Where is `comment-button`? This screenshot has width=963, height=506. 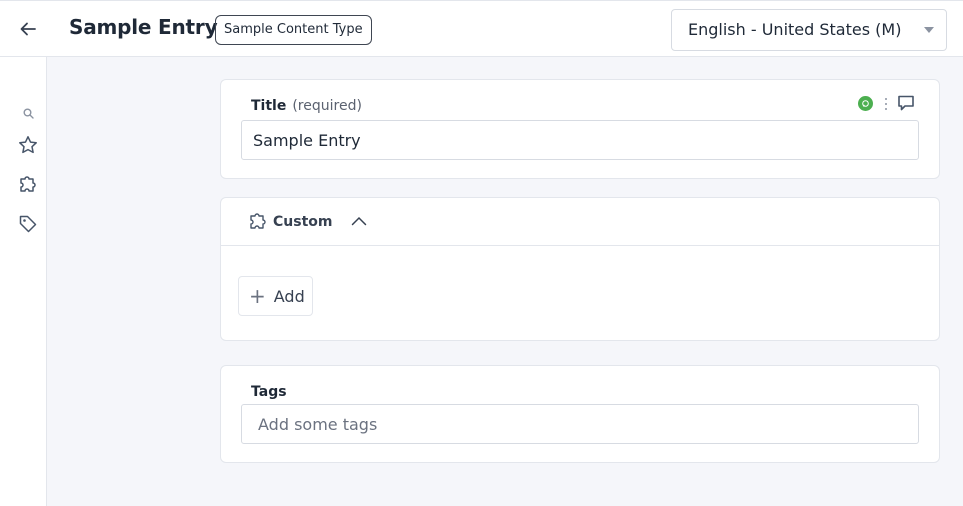
comment-button is located at coordinates (906, 103).